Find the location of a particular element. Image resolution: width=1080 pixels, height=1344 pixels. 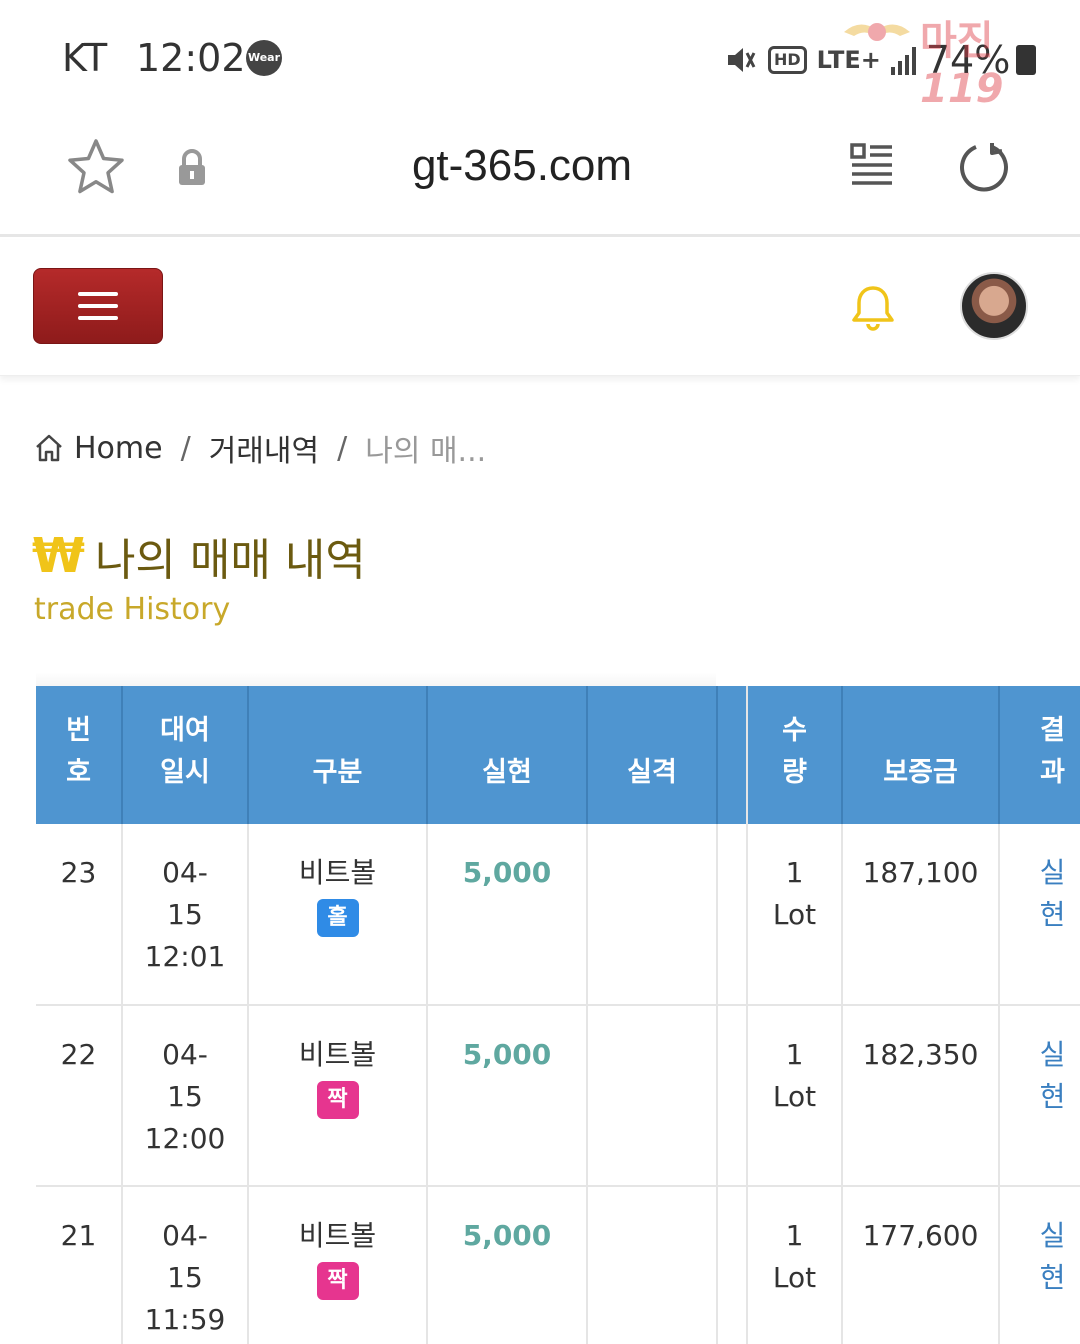

table-header-row: 번호 대여 일시 구분 실현 실격 수량 보증금 결과 is located at coordinates (558, 755).